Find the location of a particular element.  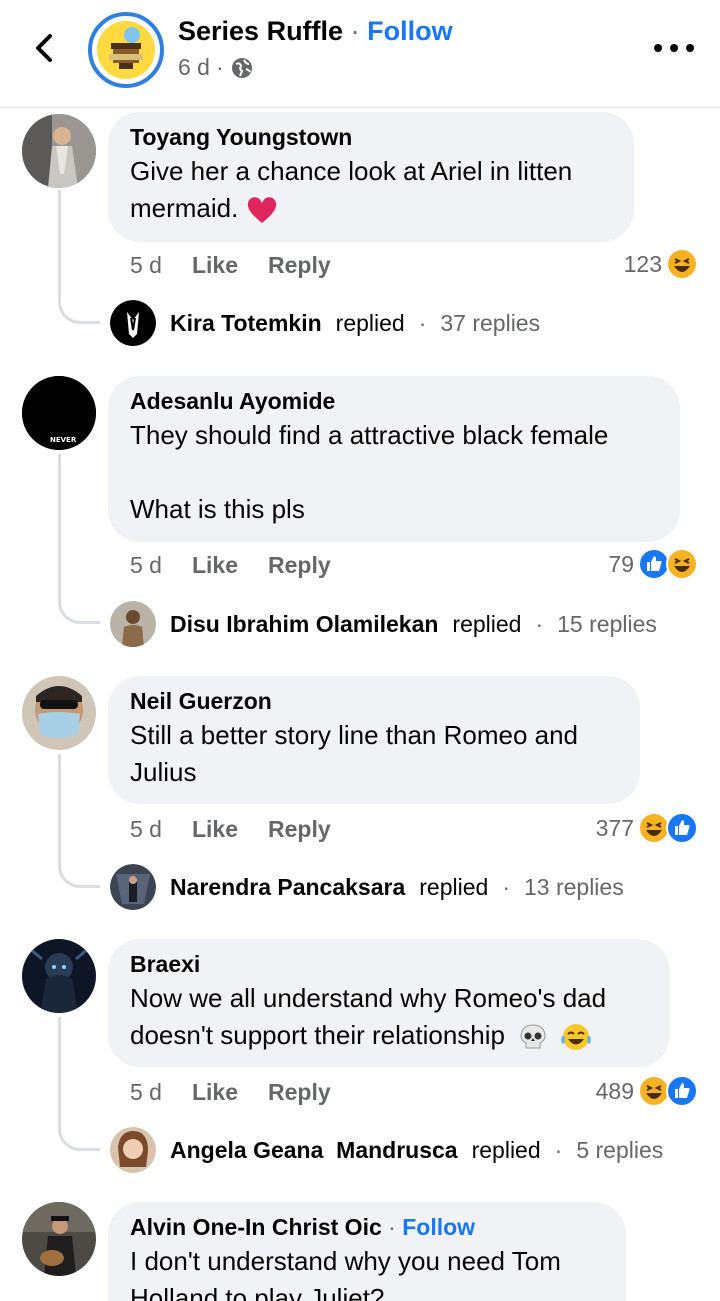

avatar-text: NEVER is located at coordinates (63, 440).